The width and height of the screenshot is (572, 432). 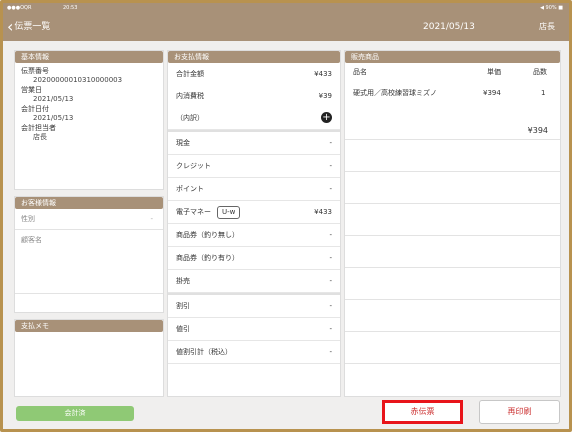 What do you see at coordinates (31, 90) in the screenshot?
I see `business-date-label: 営業日` at bounding box center [31, 90].